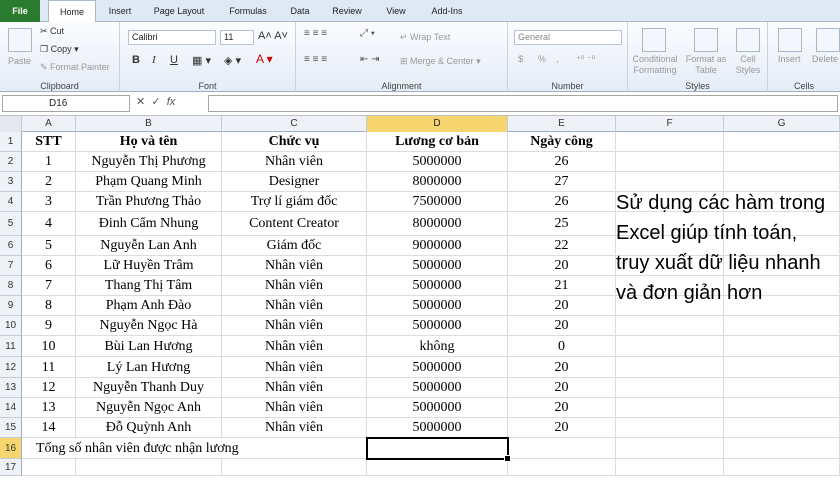 The height and width of the screenshot is (480, 840). I want to click on paste-button: Paste, so click(19, 61).